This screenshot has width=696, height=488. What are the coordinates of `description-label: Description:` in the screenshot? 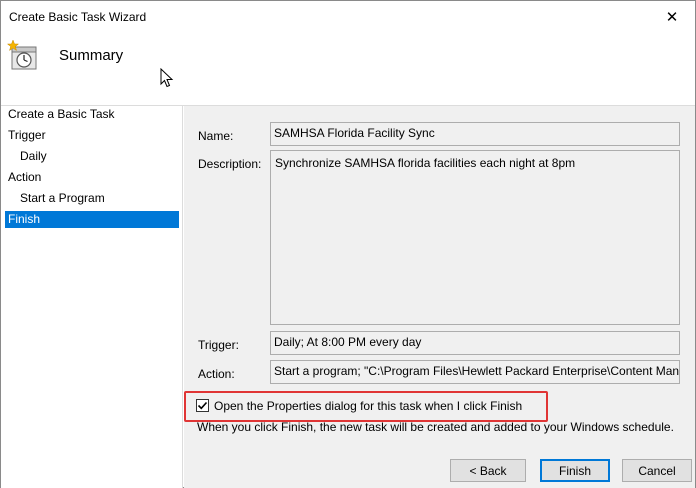 It's located at (230, 164).